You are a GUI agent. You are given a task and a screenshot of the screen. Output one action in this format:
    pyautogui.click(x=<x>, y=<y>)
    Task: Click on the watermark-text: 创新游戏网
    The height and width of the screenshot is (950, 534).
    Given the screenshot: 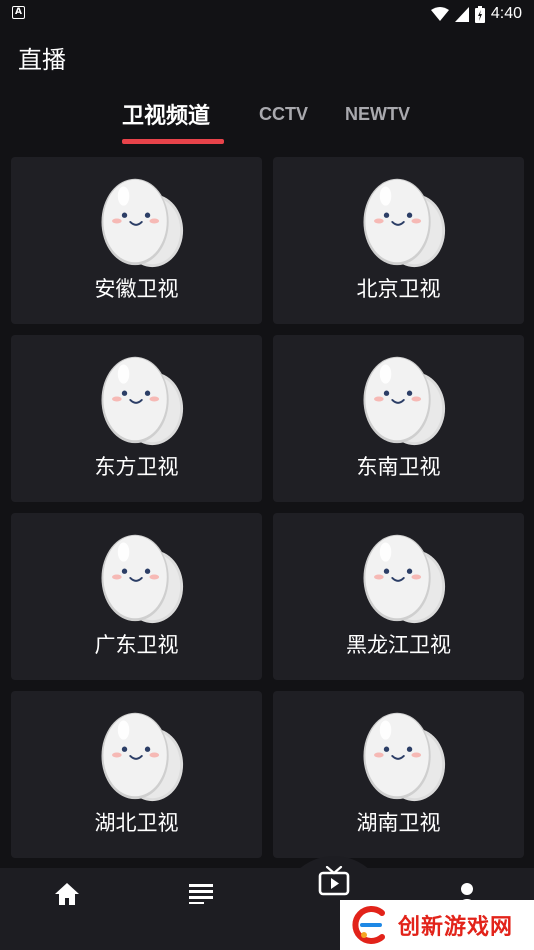 What is the action you would take?
    pyautogui.click(x=456, y=927)
    